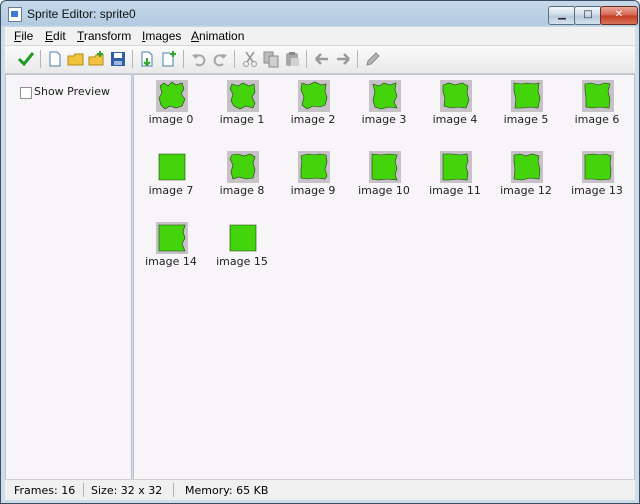 Image resolution: width=640 pixels, height=504 pixels. Describe the element at coordinates (148, 59) in the screenshot. I see `insert-image-icon` at that location.